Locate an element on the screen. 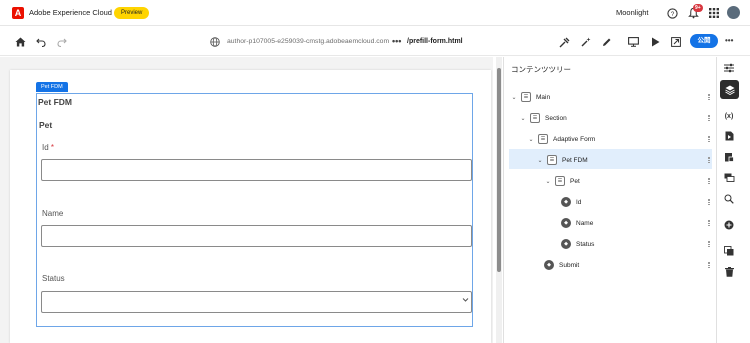  button-component-icon: ◆ is located at coordinates (549, 265).